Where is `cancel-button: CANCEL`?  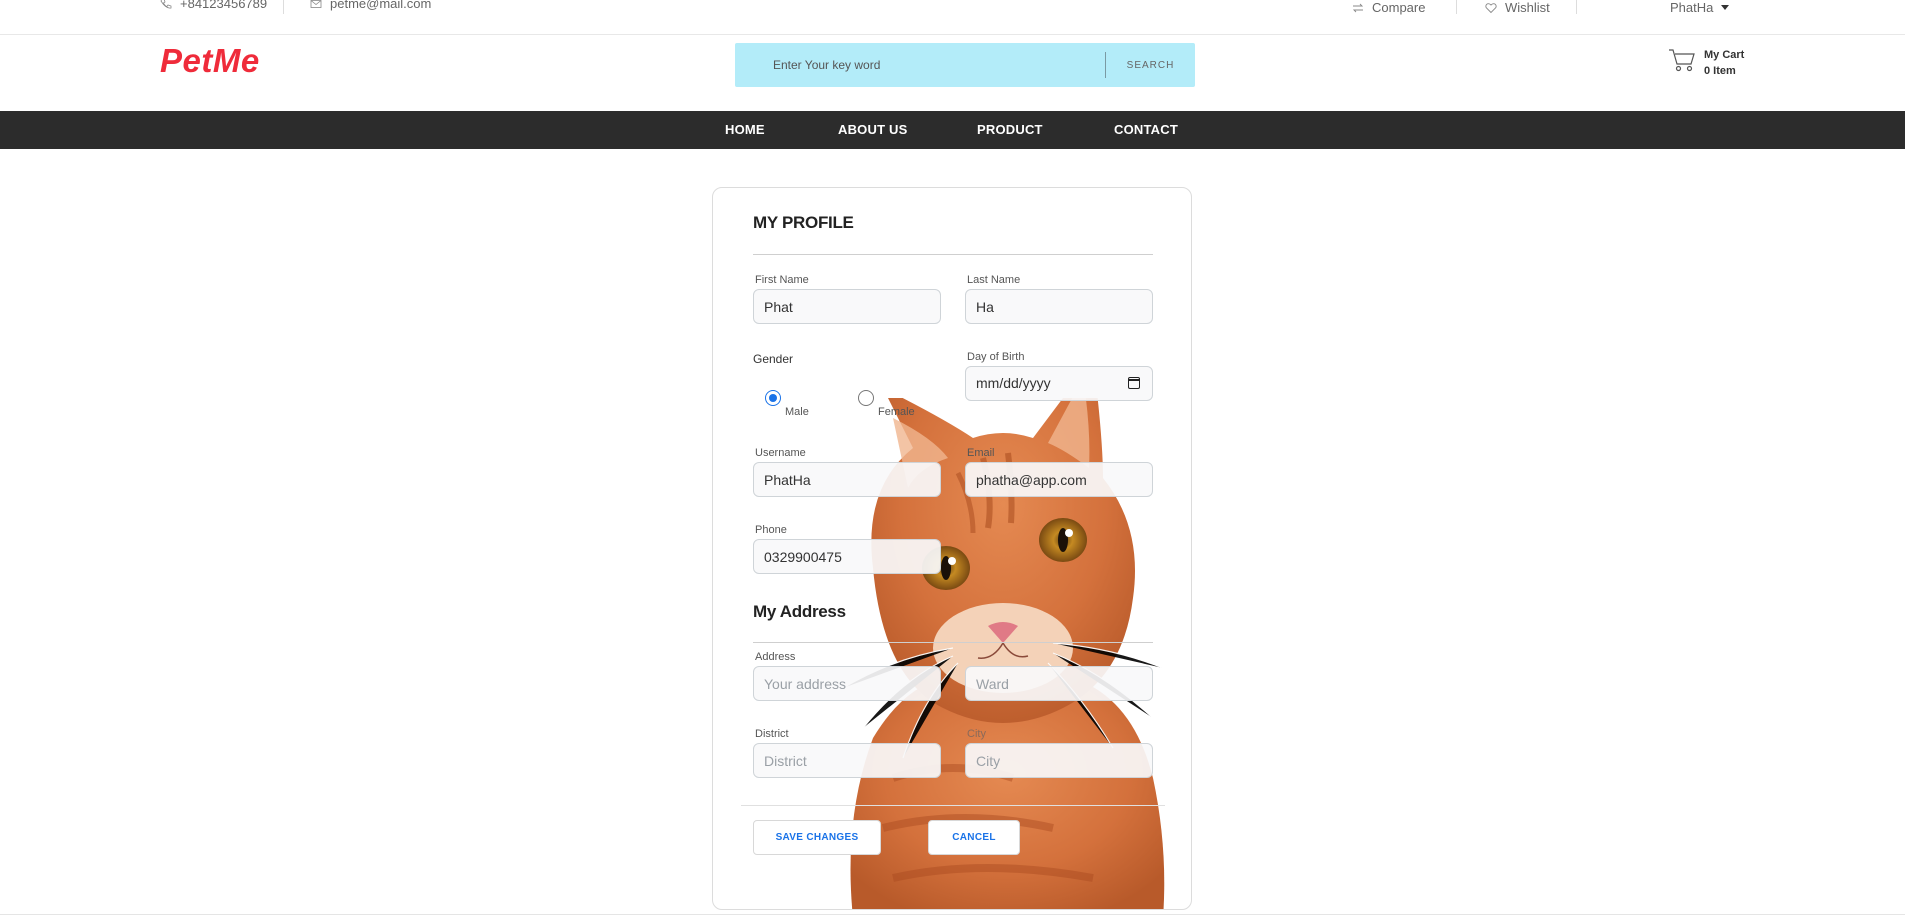 cancel-button: CANCEL is located at coordinates (974, 837).